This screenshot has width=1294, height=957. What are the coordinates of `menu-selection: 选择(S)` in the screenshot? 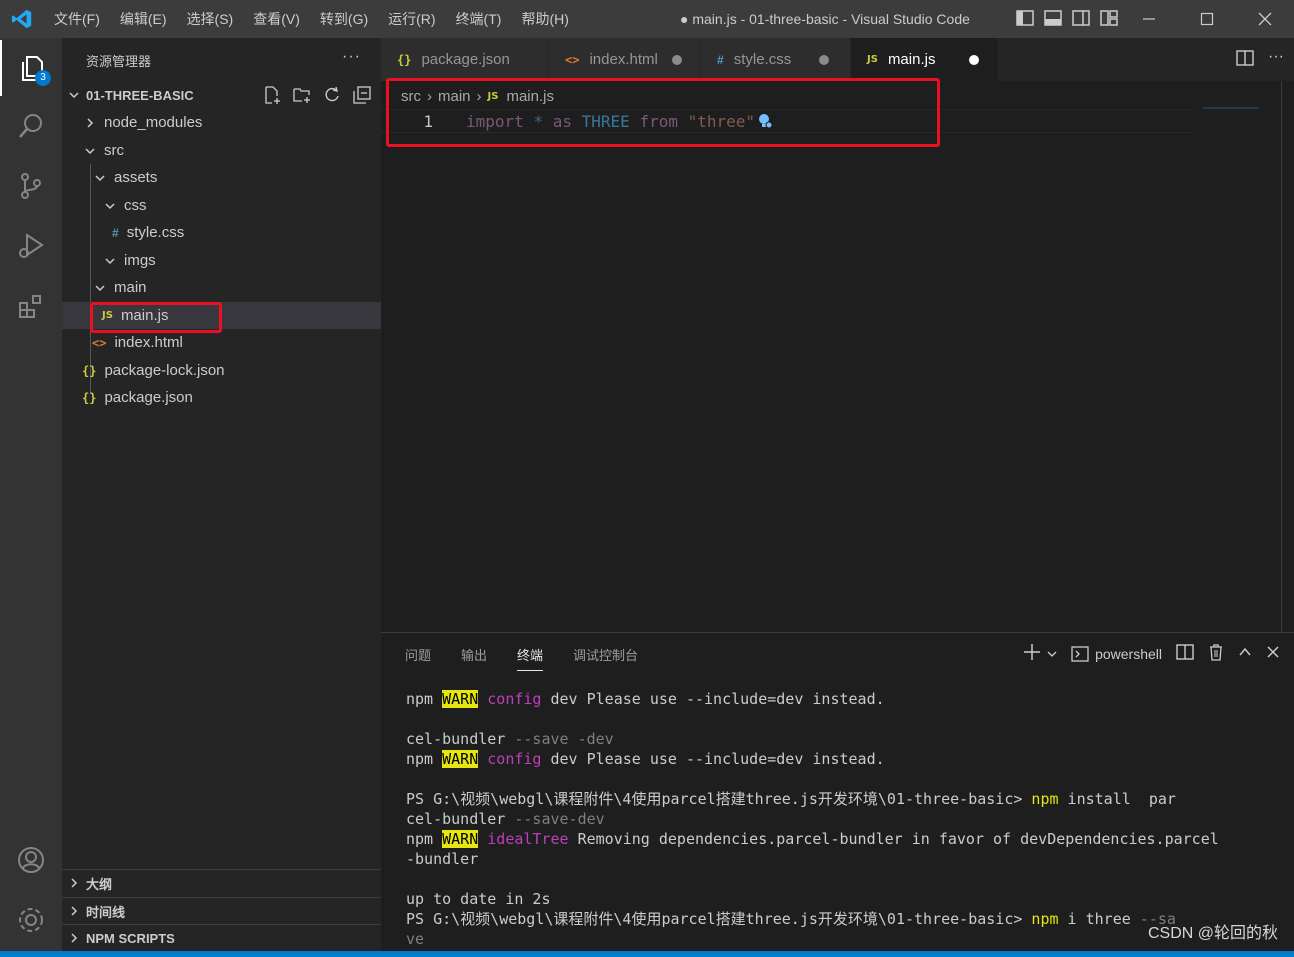 It's located at (210, 19).